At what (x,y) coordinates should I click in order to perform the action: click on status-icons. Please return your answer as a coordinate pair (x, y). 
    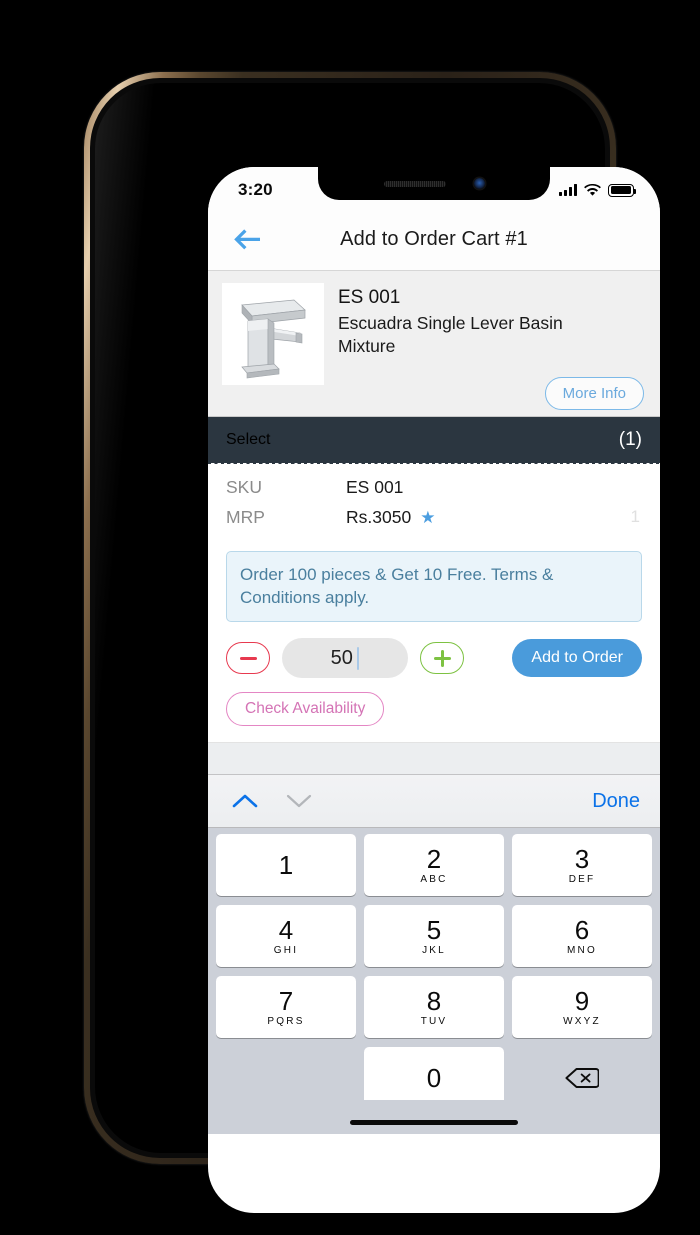
    Looking at the image, I should click on (598, 190).